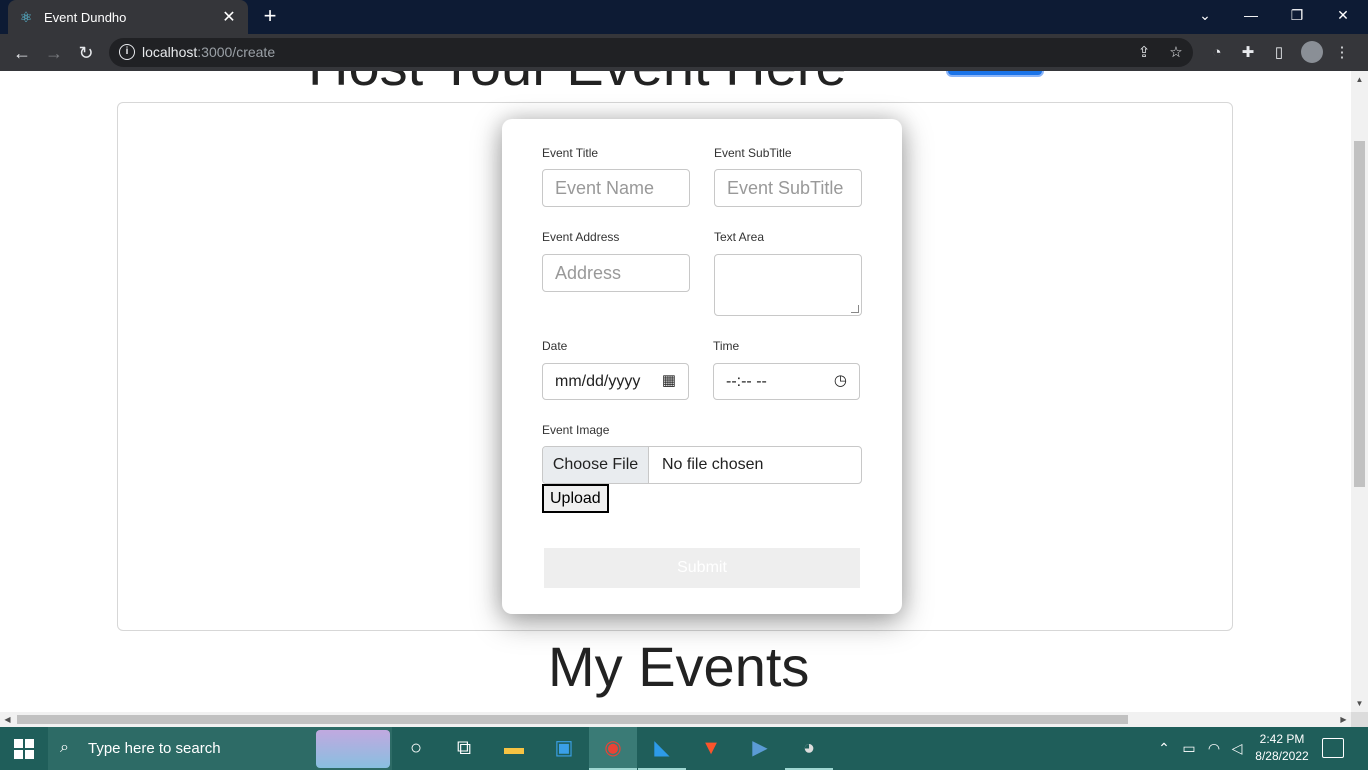 The height and width of the screenshot is (770, 1368). What do you see at coordinates (576, 430) in the screenshot?
I see `event-image-label: Event Image` at bounding box center [576, 430].